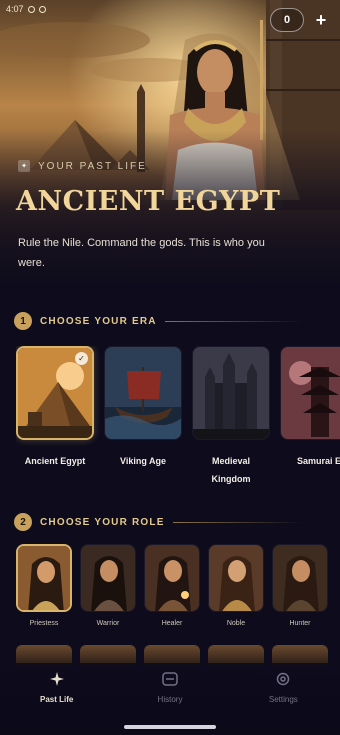  I want to click on era-label: Medieval Kingdom, so click(231, 470).